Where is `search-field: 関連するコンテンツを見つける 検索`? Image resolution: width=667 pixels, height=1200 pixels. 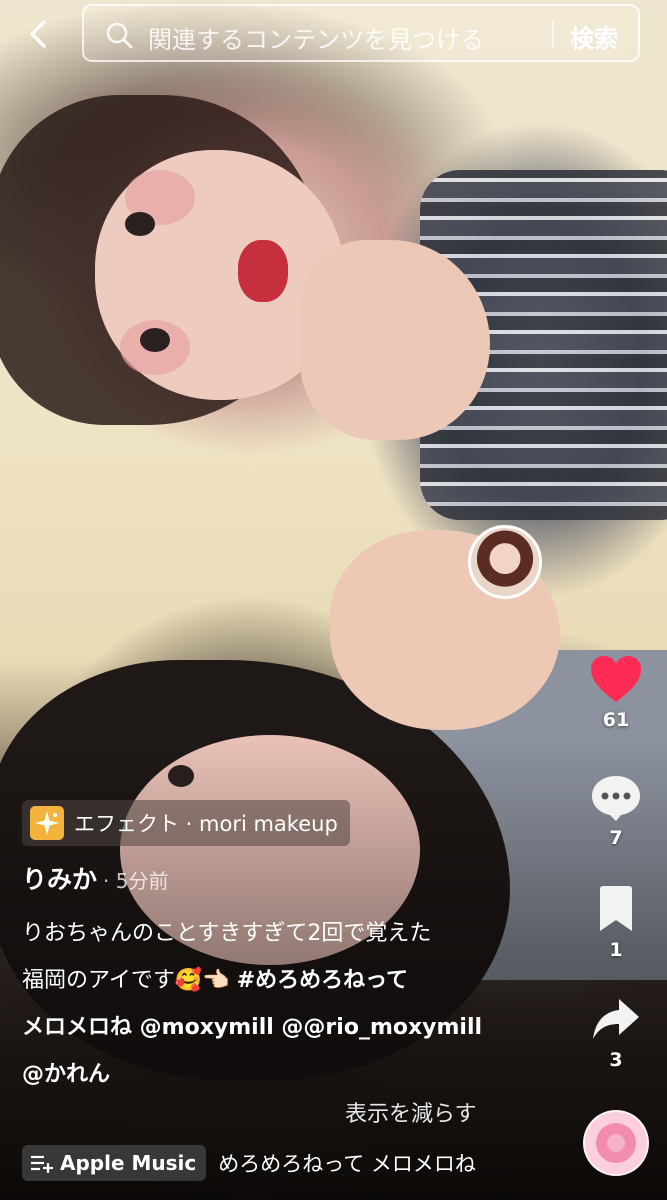
search-field: 関連するコンテンツを見つける 検索 is located at coordinates (361, 33).